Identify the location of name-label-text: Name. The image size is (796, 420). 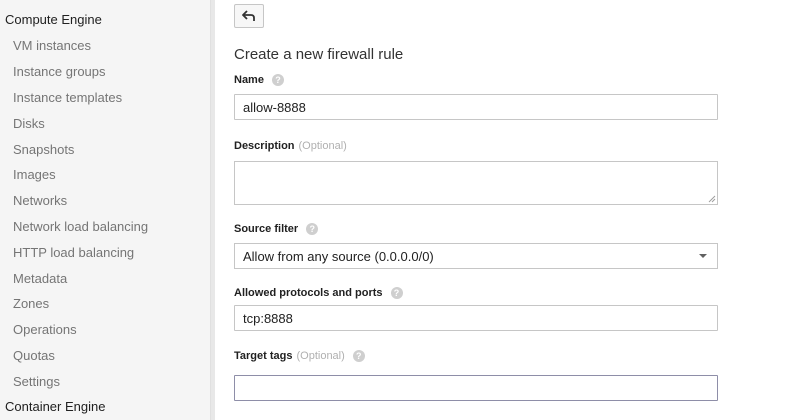
(249, 80).